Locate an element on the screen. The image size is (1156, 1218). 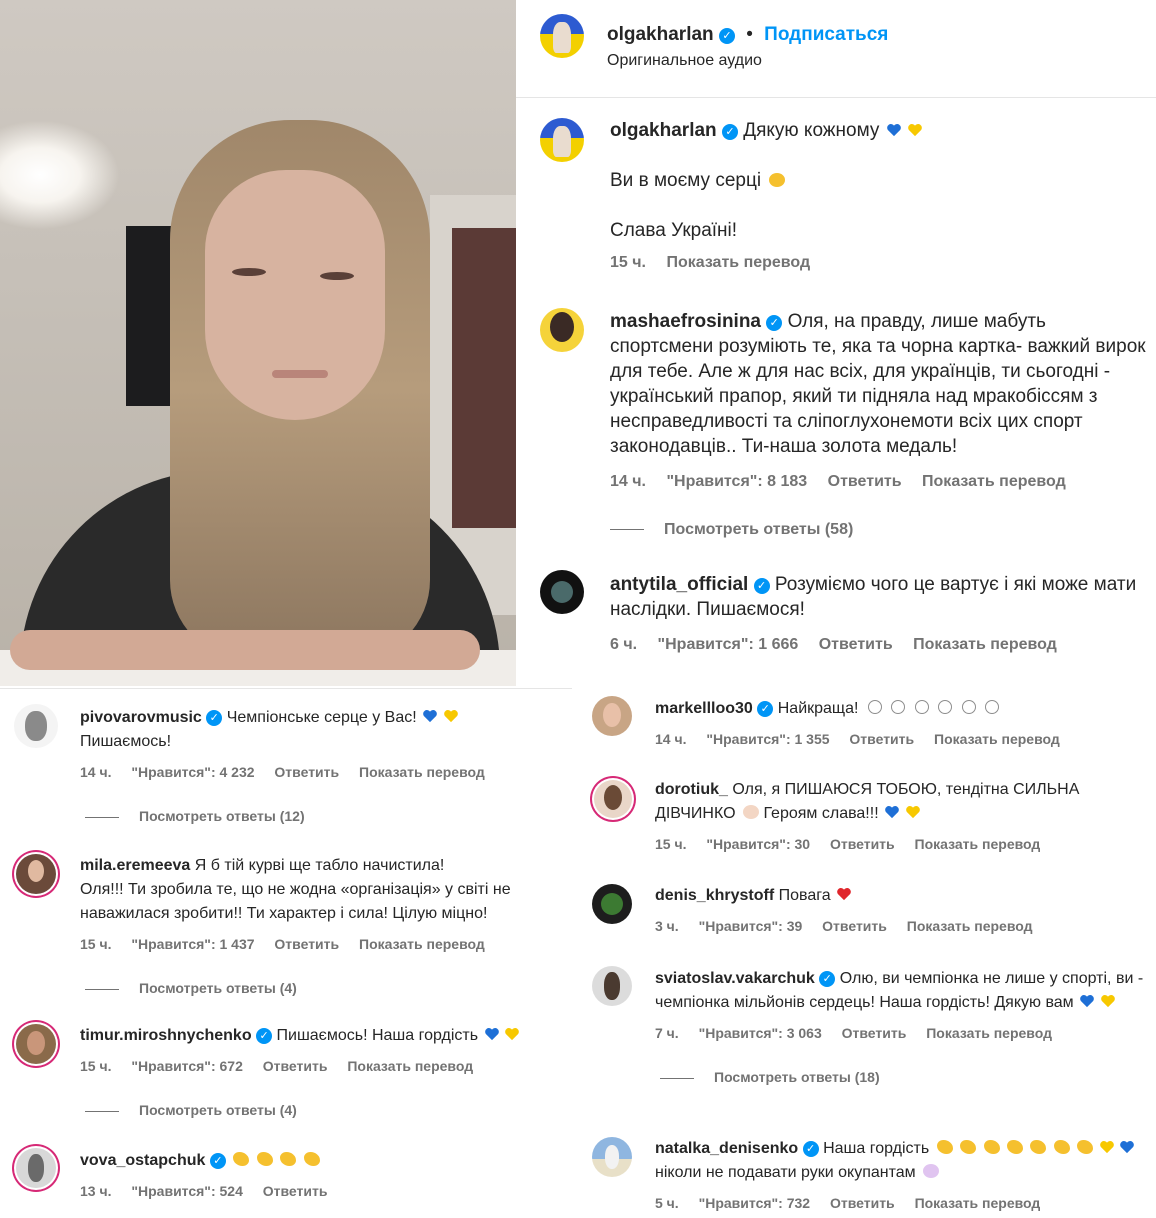
comment-likes: "Нравится": 30 is located at coordinates (758, 844).